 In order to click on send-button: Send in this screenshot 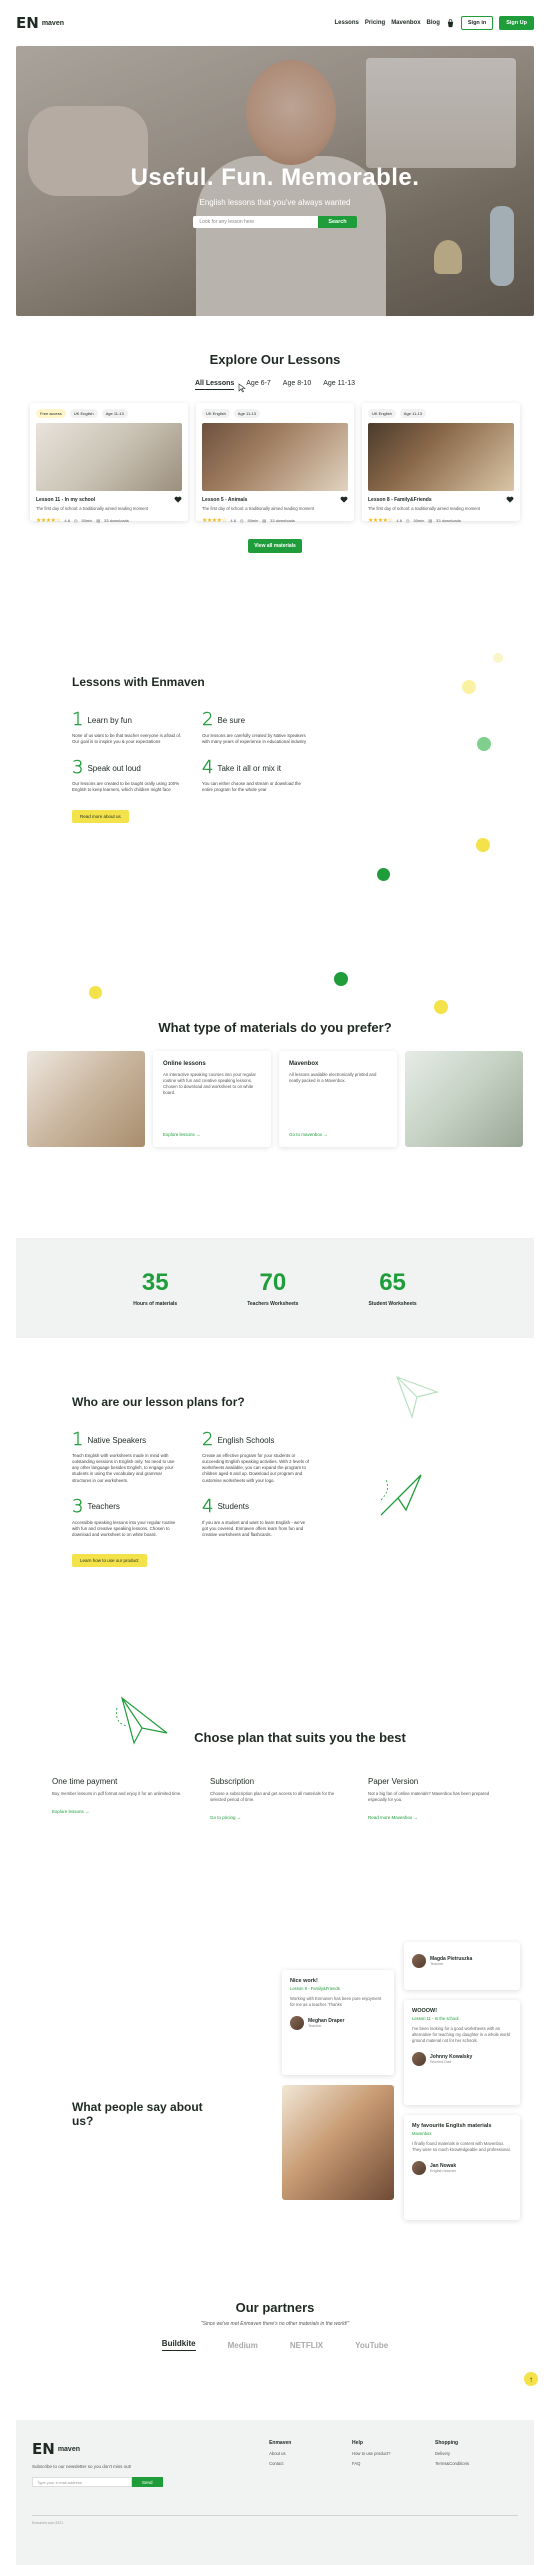, I will do `click(147, 2482)`.